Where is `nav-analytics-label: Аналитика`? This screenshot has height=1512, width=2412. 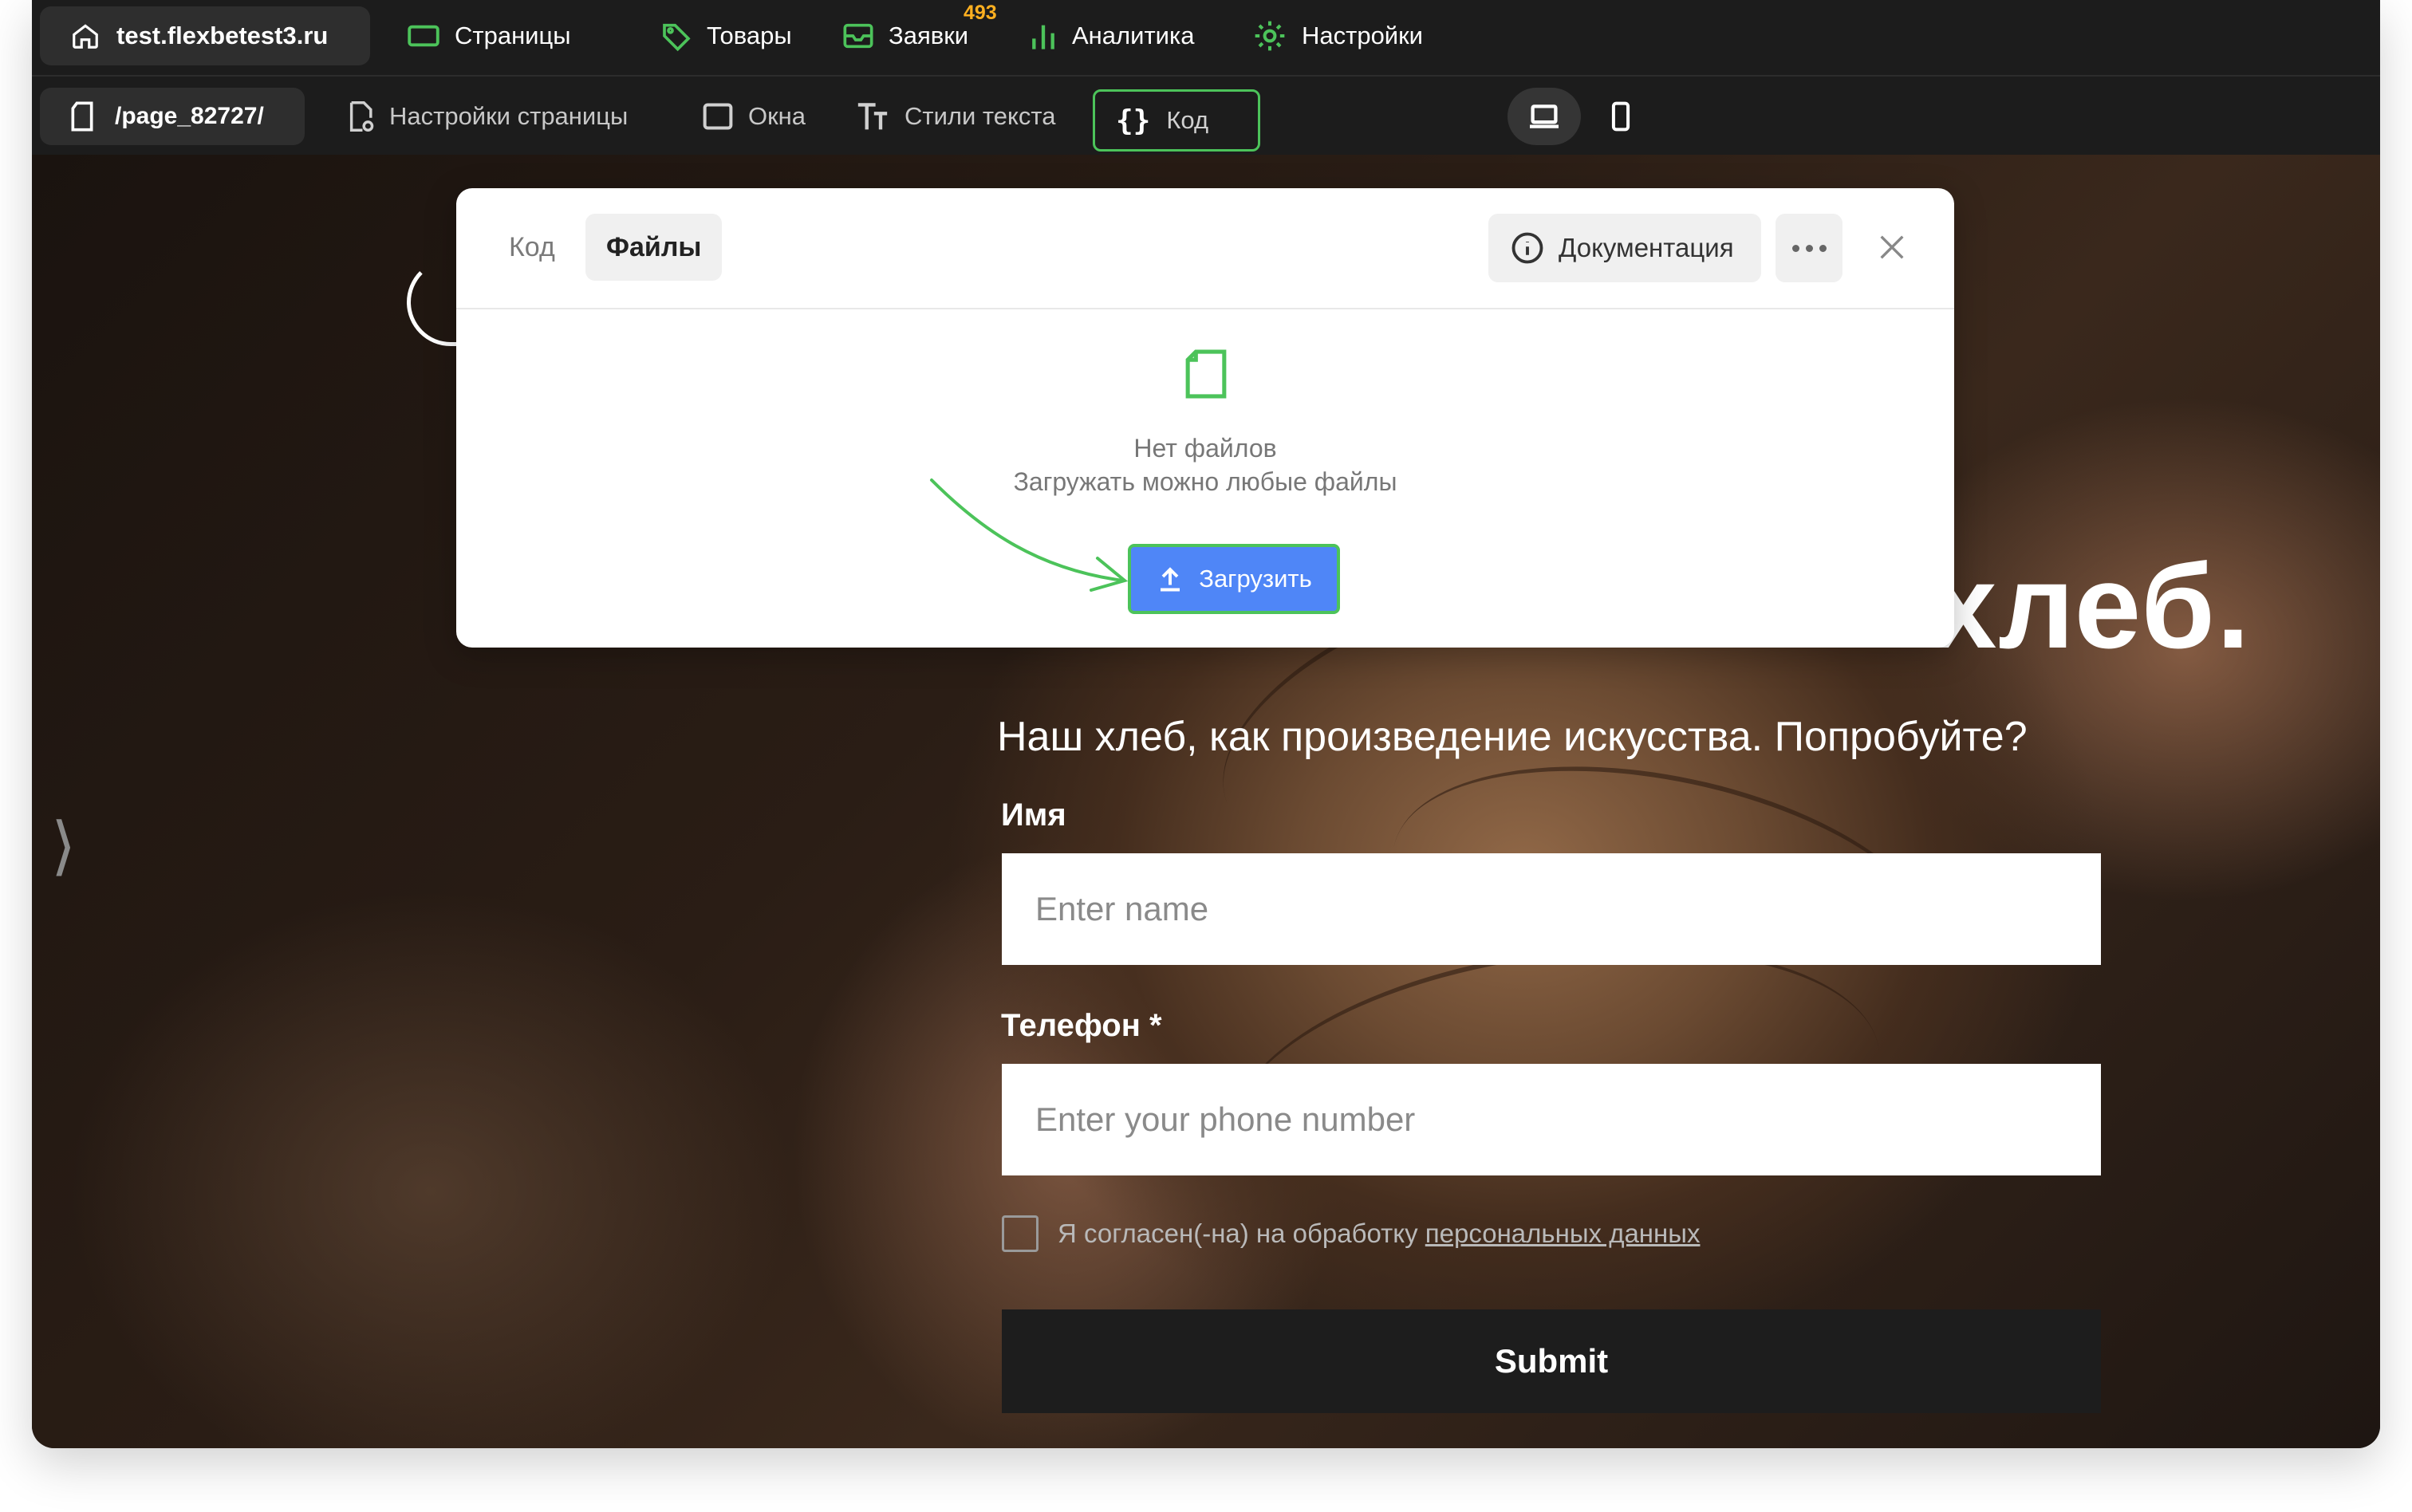
nav-analytics-label: Аналитика is located at coordinates (1134, 35).